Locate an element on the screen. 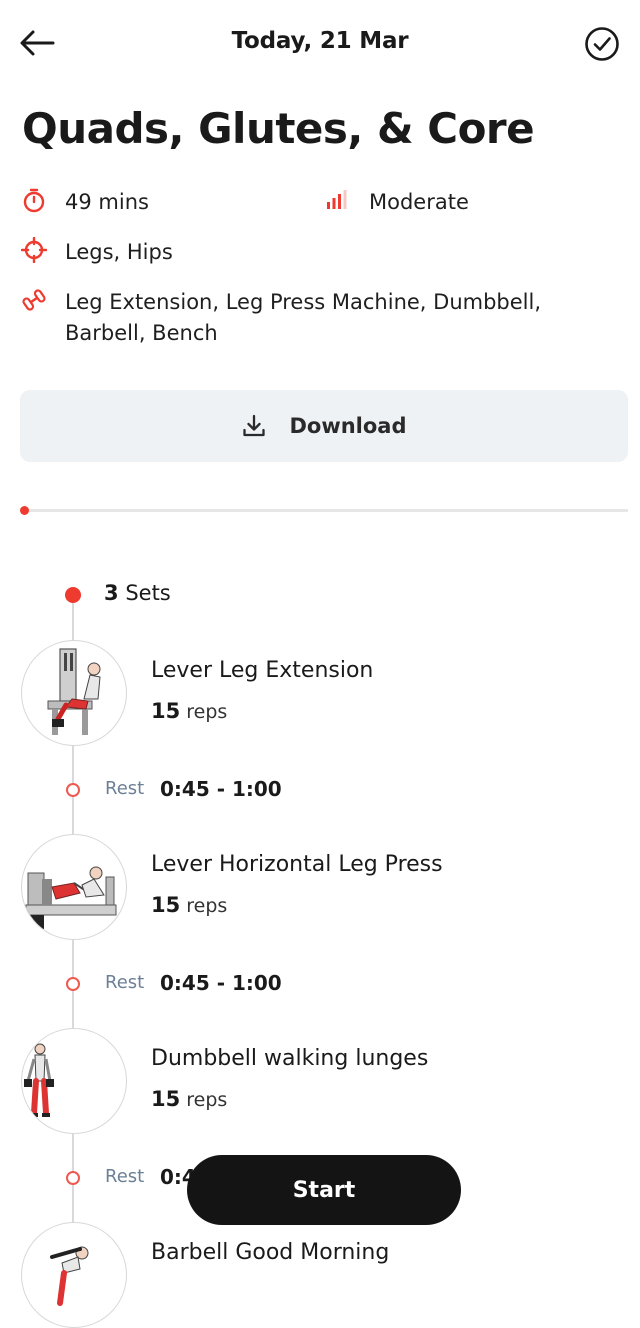 Image resolution: width=640 pixels, height=1328 pixels. leg-press-illustration is located at coordinates (71, 897).